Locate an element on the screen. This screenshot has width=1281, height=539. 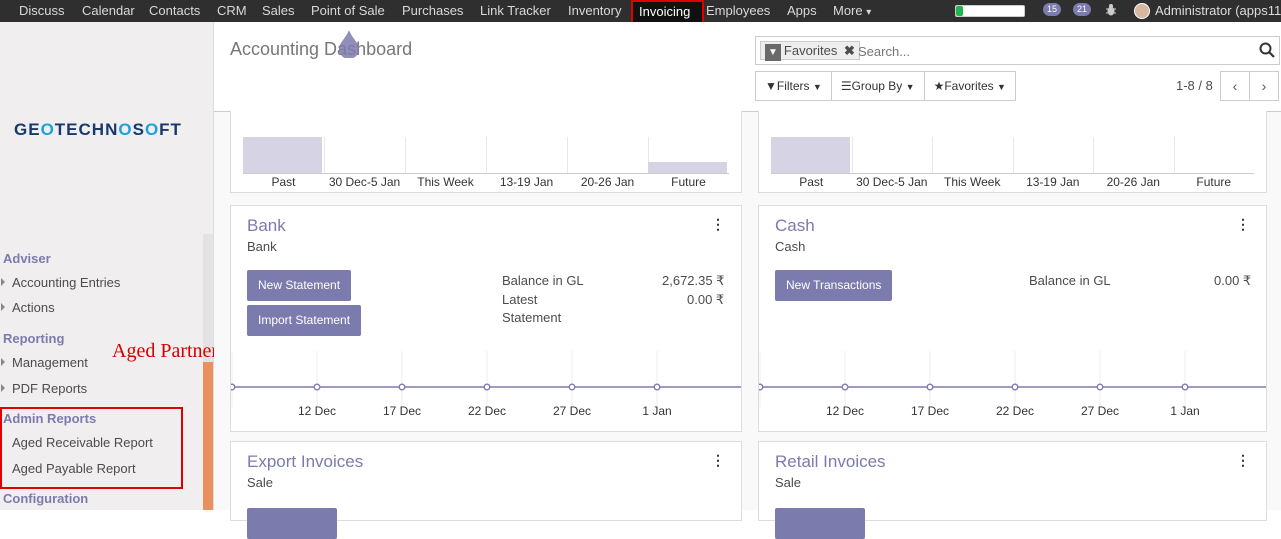
user-menu: Administrator (apps11 is located at coordinates (1218, 11).